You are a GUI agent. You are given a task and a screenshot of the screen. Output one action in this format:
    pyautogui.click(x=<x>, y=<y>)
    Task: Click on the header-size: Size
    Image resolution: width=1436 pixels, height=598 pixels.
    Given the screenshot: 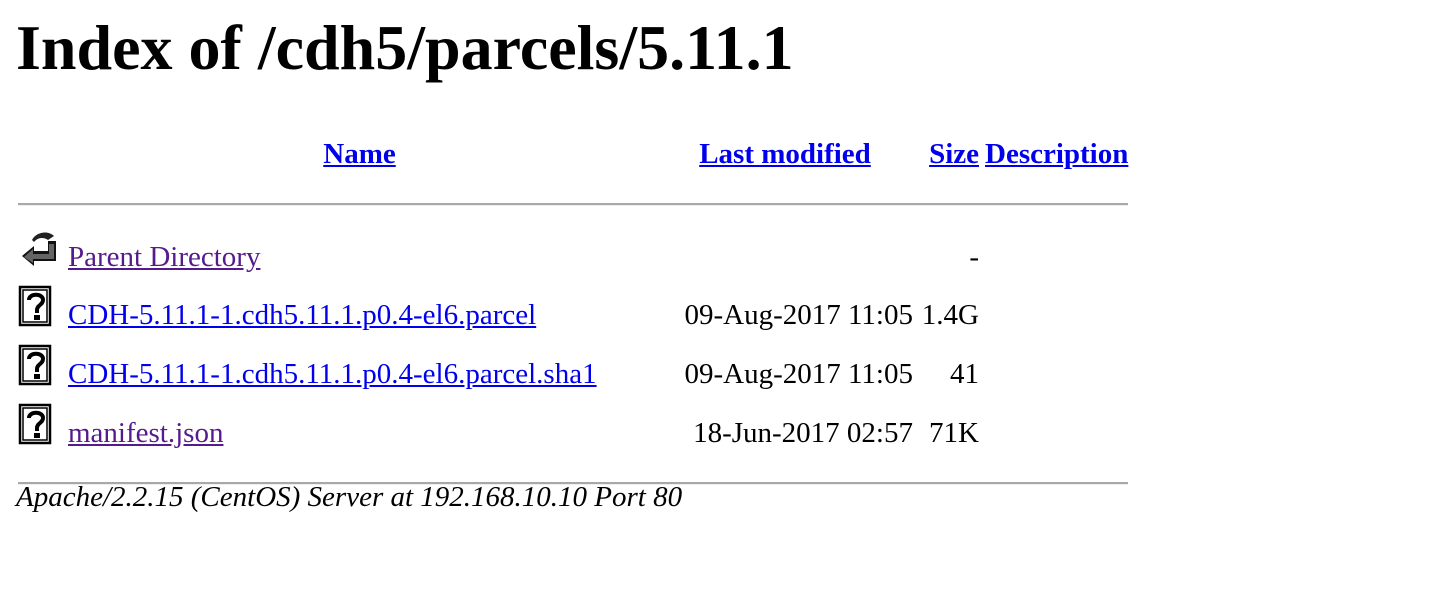 What is the action you would take?
    pyautogui.click(x=949, y=154)
    